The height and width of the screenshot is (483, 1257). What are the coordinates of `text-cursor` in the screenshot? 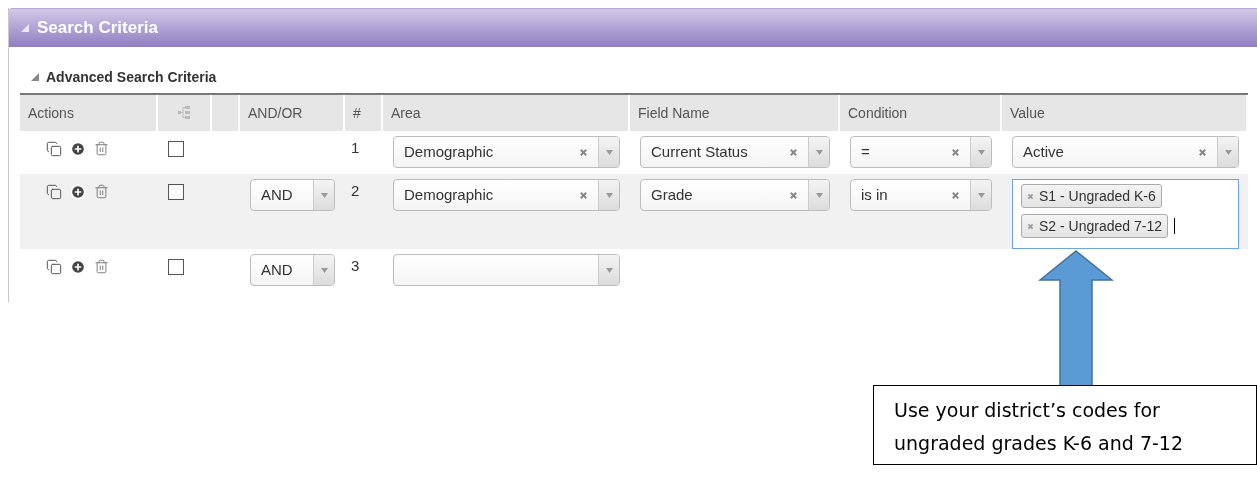 It's located at (1174, 226).